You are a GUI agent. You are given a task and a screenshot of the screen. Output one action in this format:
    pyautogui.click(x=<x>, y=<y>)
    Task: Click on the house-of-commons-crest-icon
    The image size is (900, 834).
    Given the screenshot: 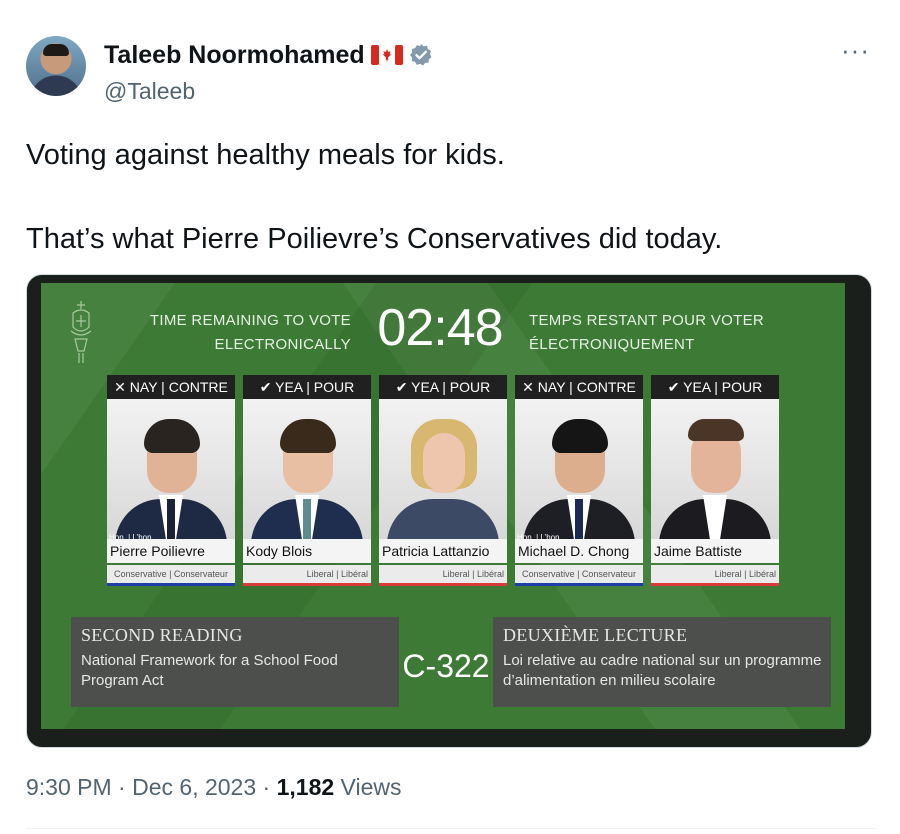 What is the action you would take?
    pyautogui.click(x=81, y=332)
    